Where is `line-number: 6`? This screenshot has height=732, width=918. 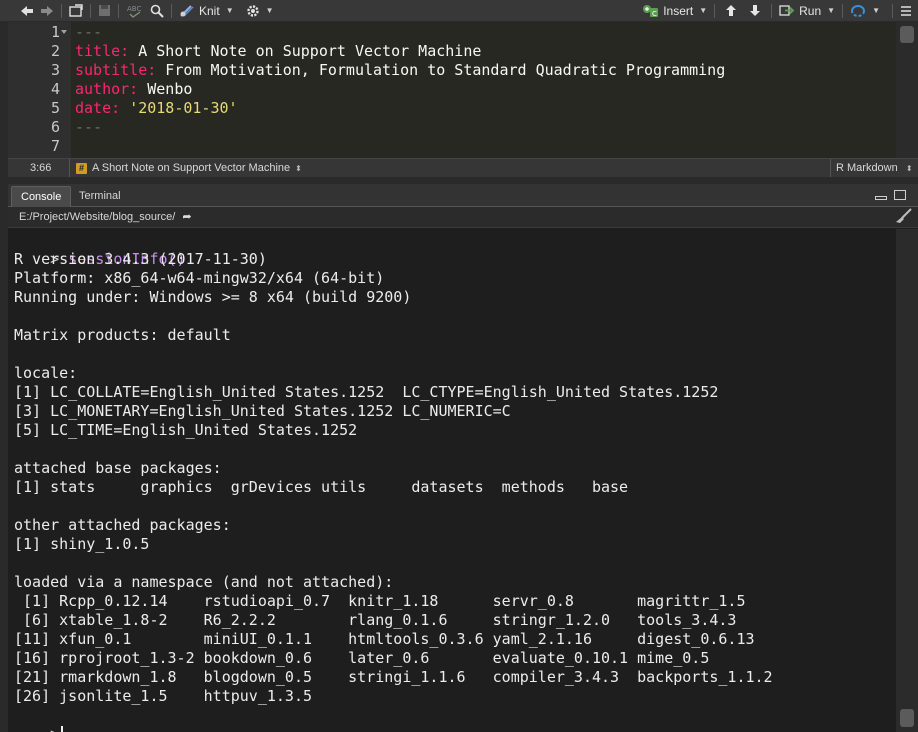
line-number: 6 is located at coordinates (55, 127).